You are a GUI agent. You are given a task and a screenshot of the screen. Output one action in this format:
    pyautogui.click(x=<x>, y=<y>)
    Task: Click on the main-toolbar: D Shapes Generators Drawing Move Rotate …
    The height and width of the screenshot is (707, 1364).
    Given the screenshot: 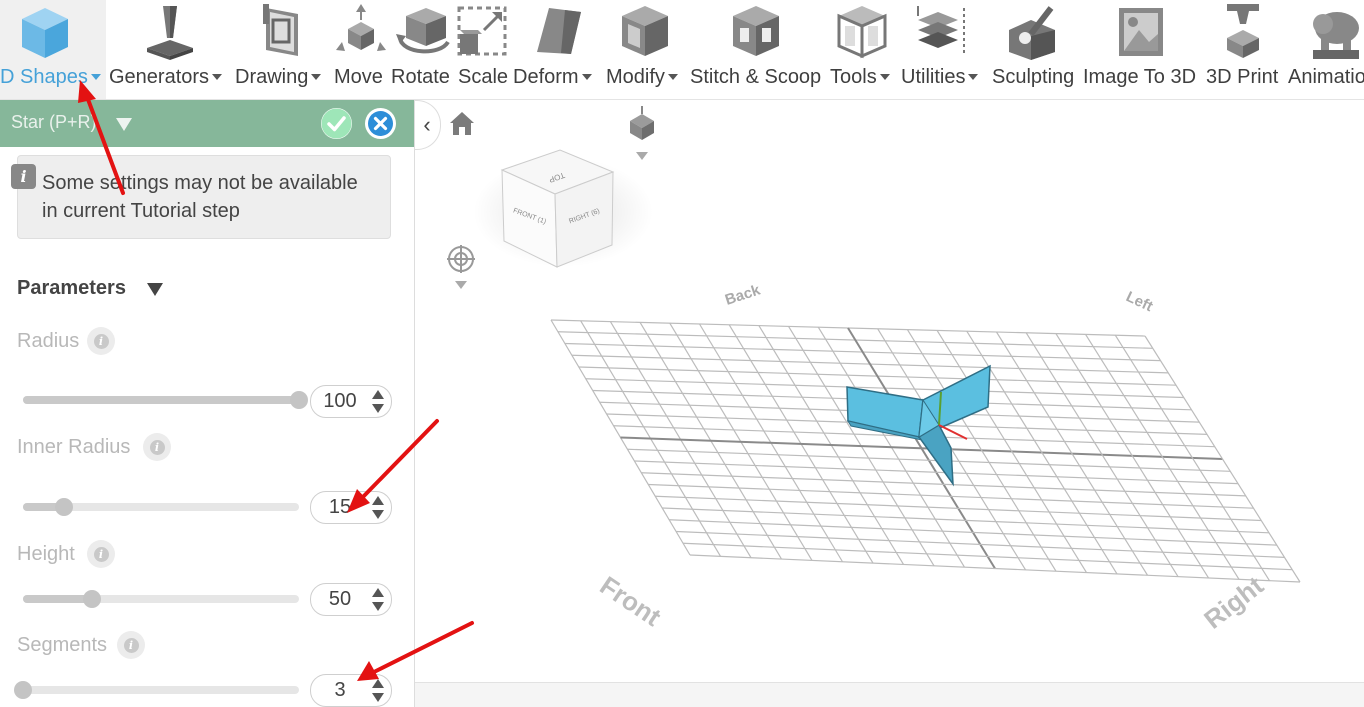 What is the action you would take?
    pyautogui.click(x=682, y=50)
    